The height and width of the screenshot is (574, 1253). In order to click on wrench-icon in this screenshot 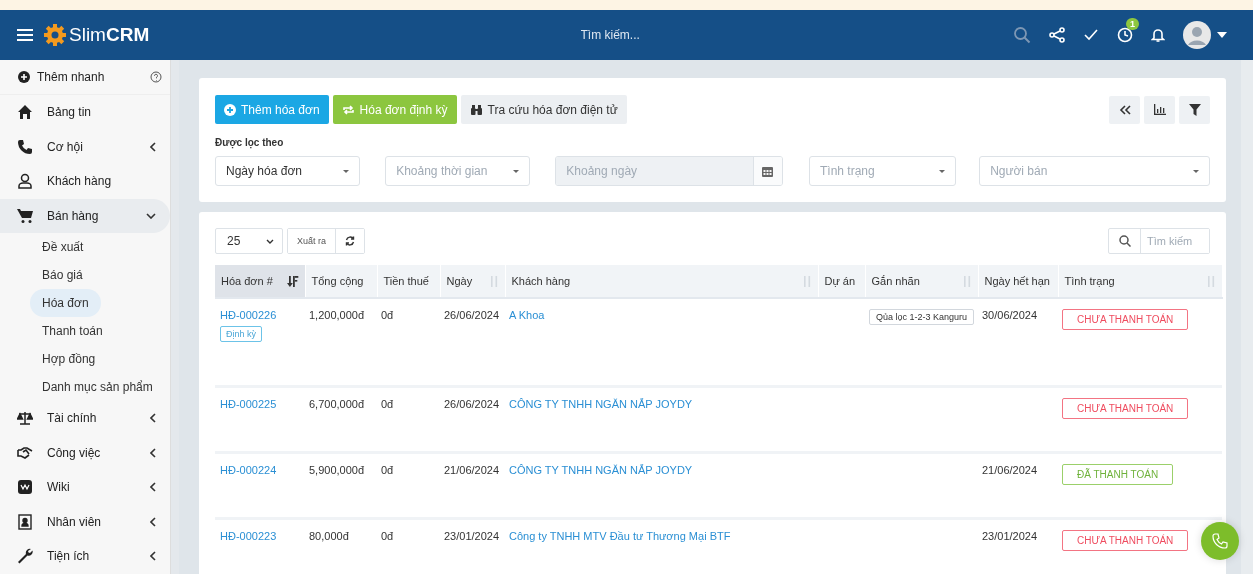, I will do `click(25, 556)`.